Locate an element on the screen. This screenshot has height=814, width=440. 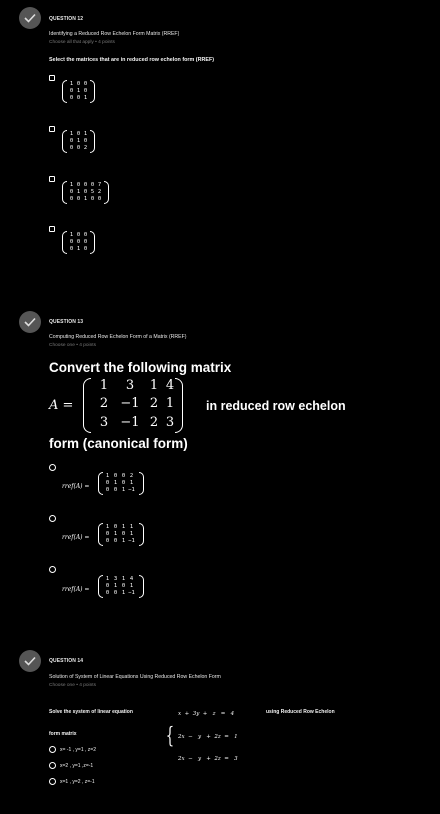
question-prompt-cont: in reduced row echelon is located at coordinates (276, 406).